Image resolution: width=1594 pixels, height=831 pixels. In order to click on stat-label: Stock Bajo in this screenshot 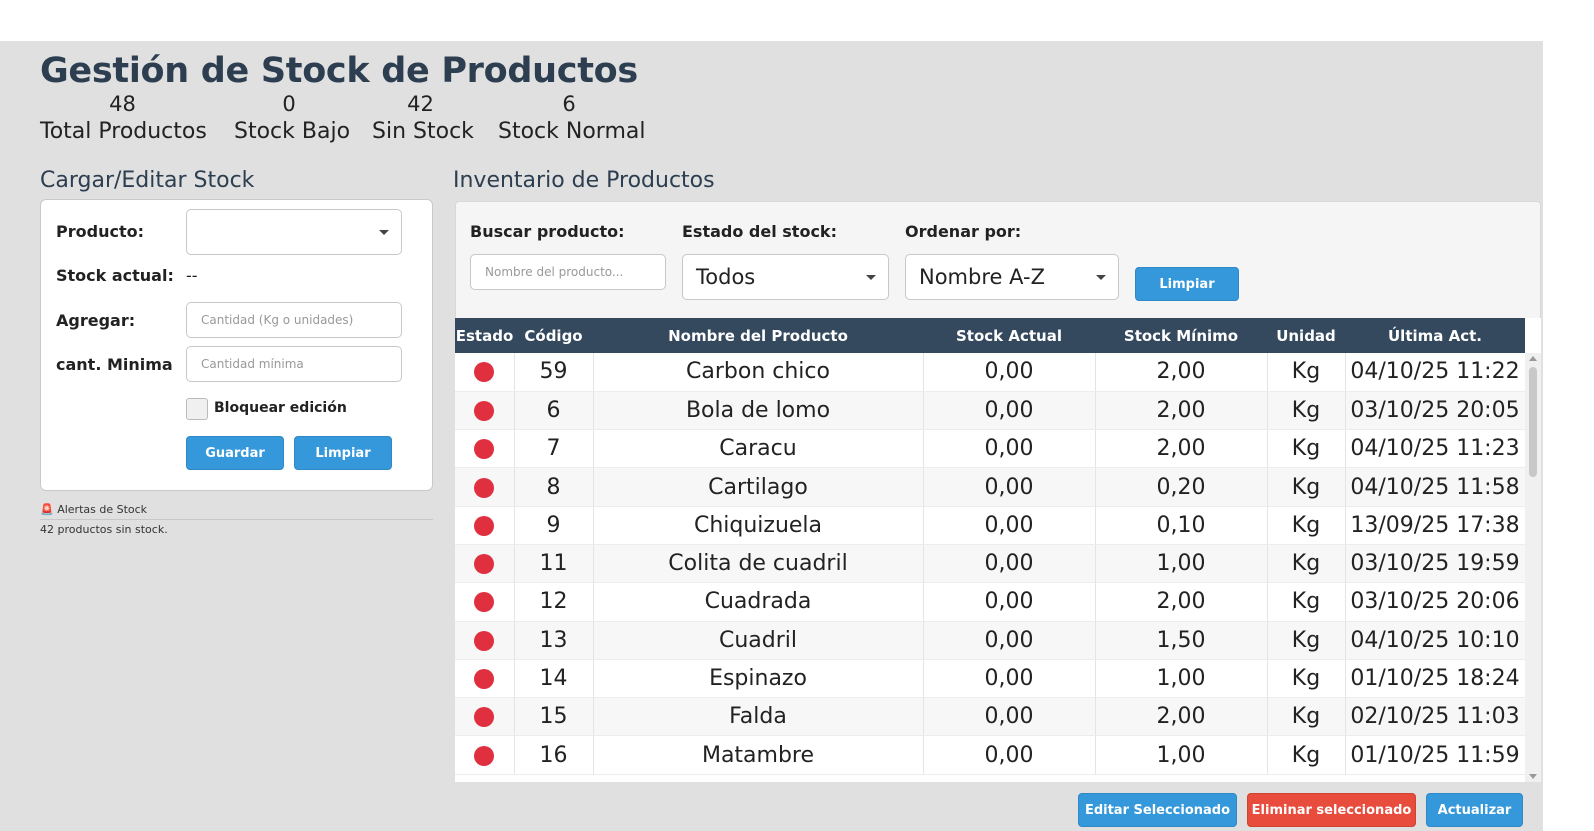, I will do `click(292, 131)`.